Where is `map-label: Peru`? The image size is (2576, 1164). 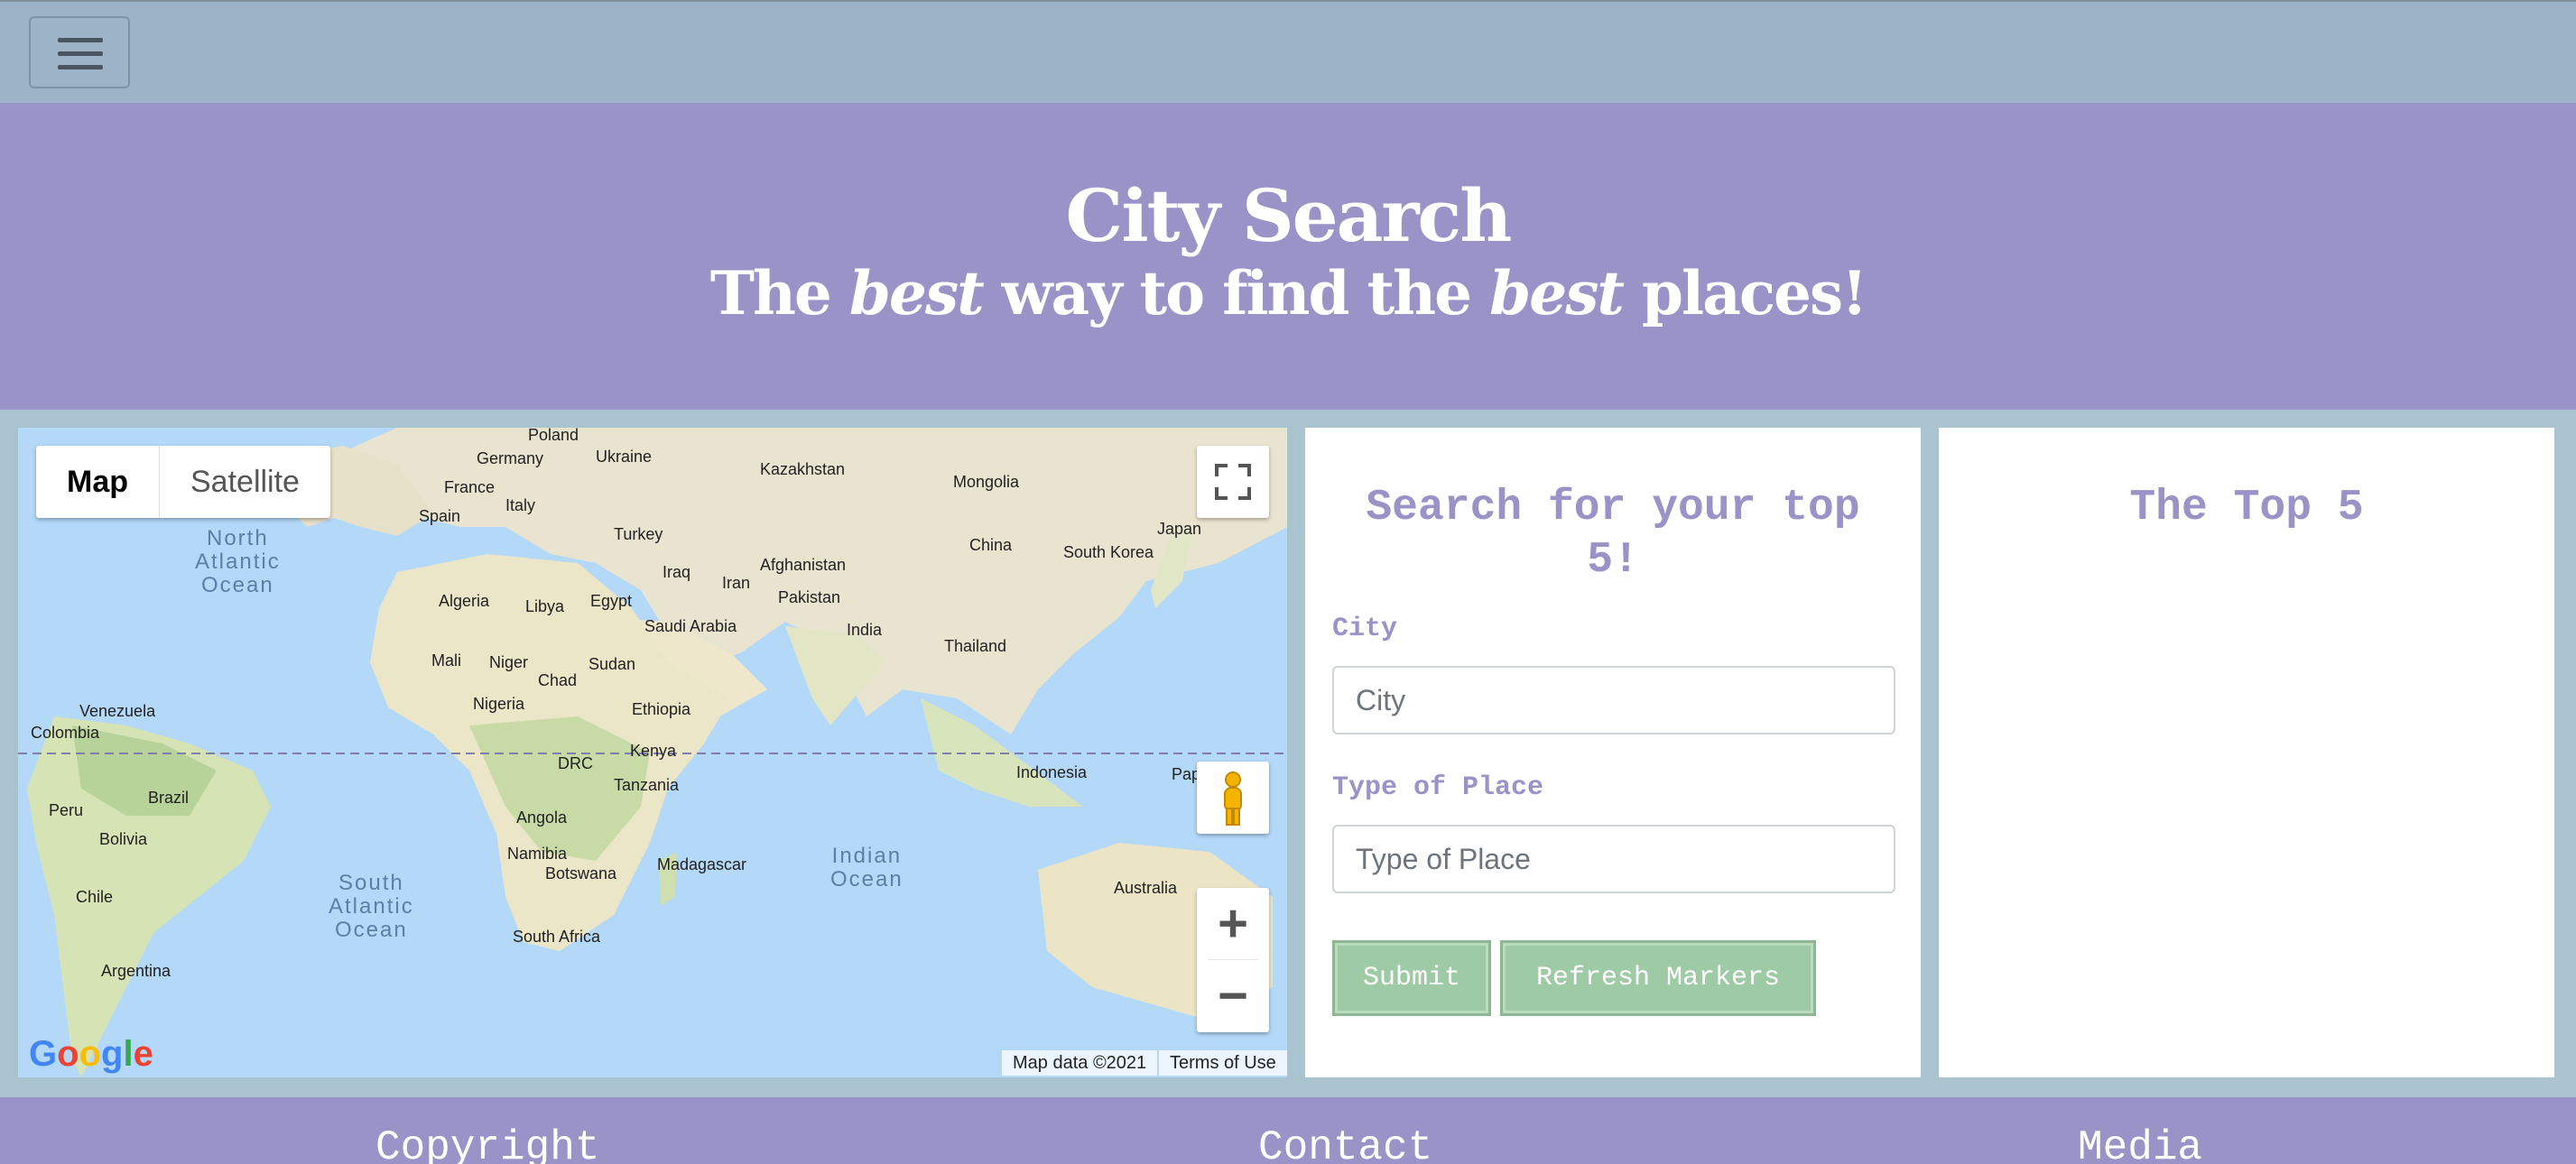
map-label: Peru is located at coordinates (66, 810).